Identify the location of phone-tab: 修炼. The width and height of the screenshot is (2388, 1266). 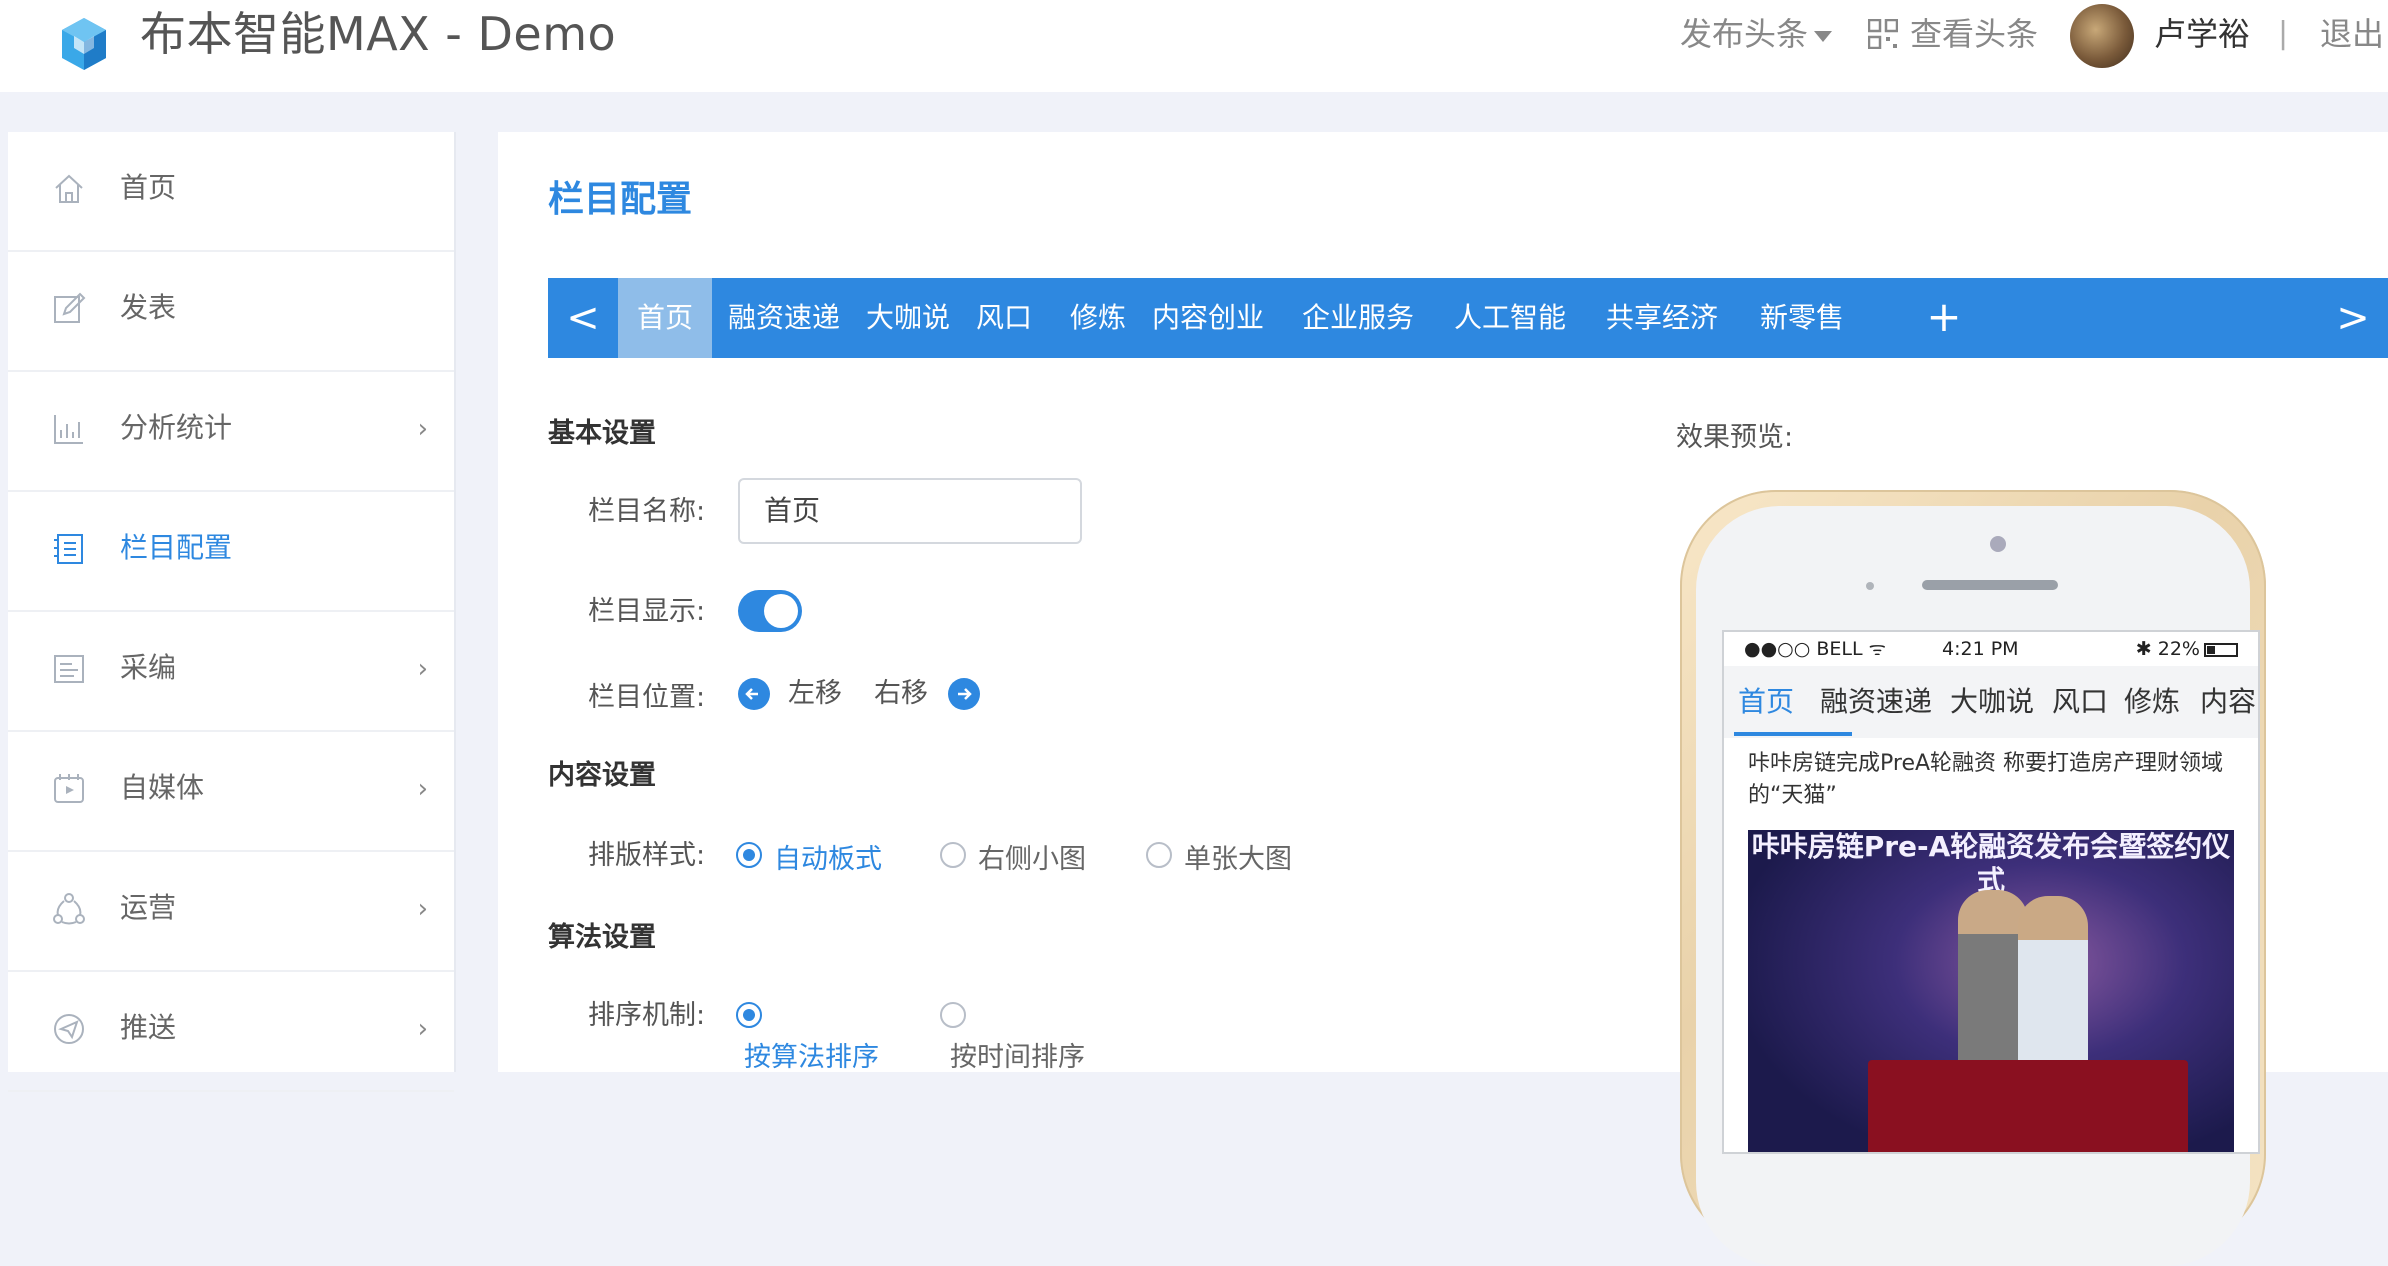
(2152, 701).